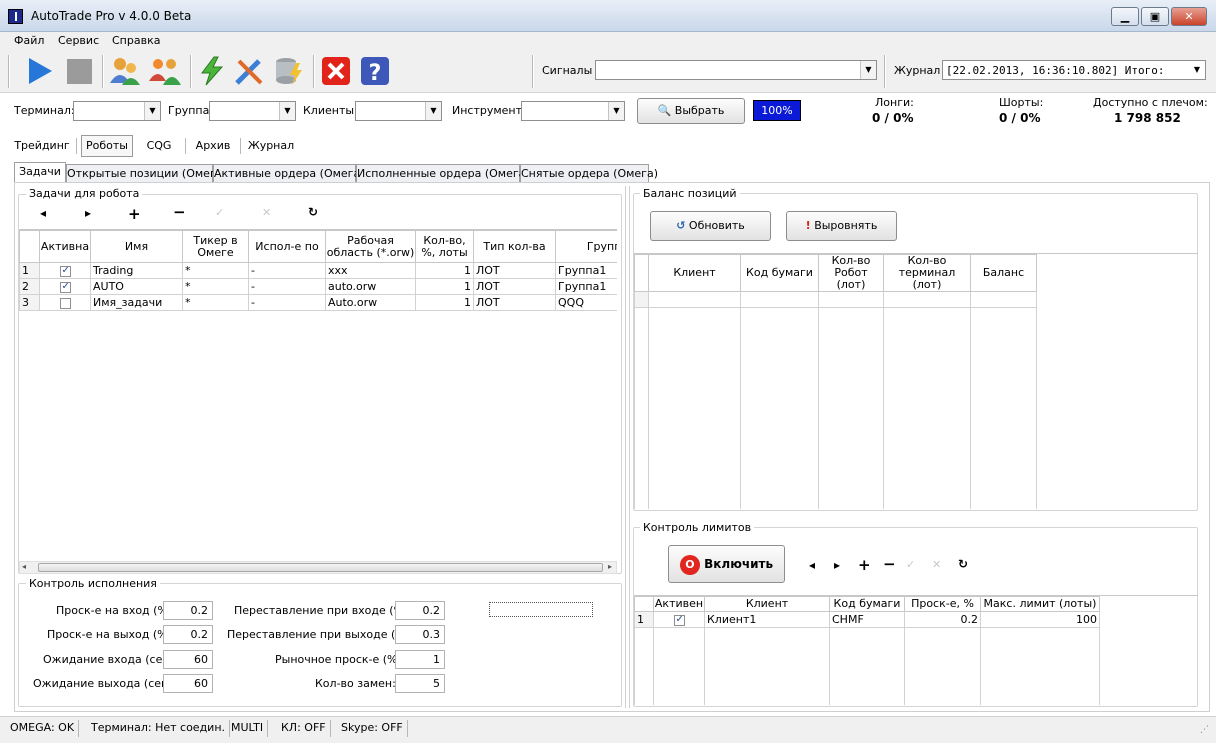 The width and height of the screenshot is (1216, 743). What do you see at coordinates (125, 71) in the screenshot?
I see `users-icon` at bounding box center [125, 71].